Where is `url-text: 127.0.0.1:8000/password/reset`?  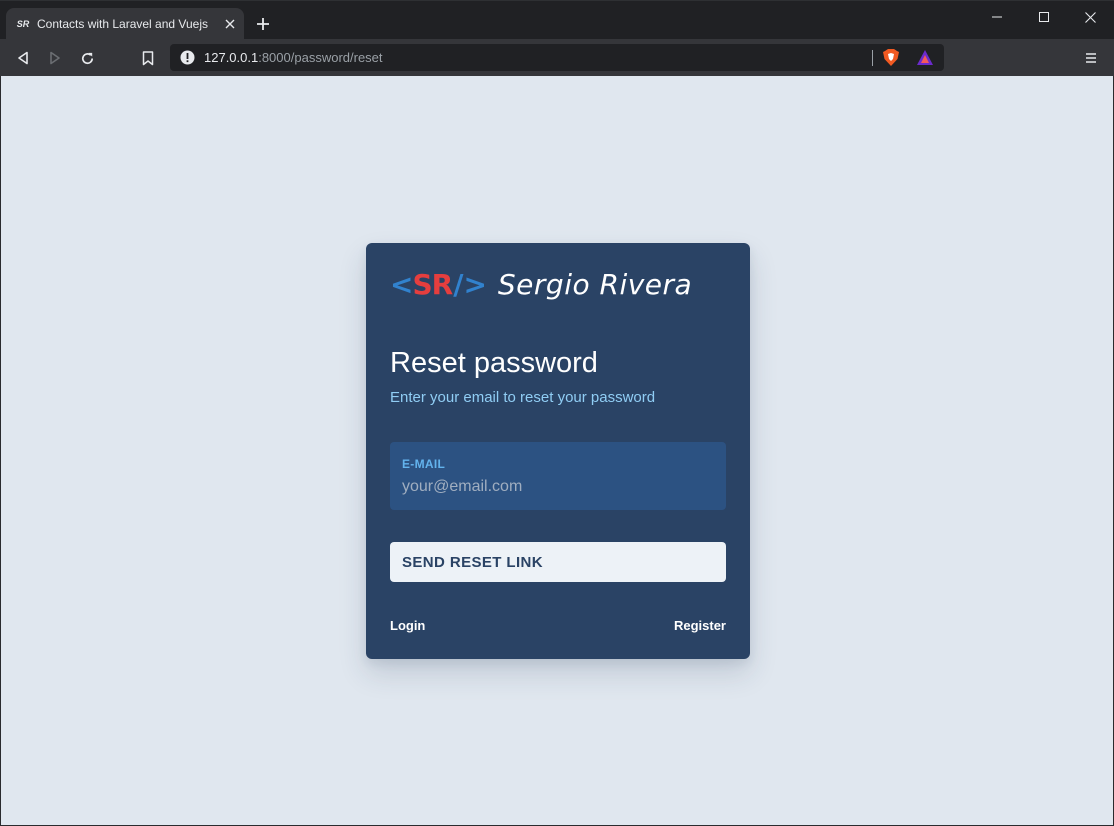 url-text: 127.0.0.1:8000/password/reset is located at coordinates (293, 57).